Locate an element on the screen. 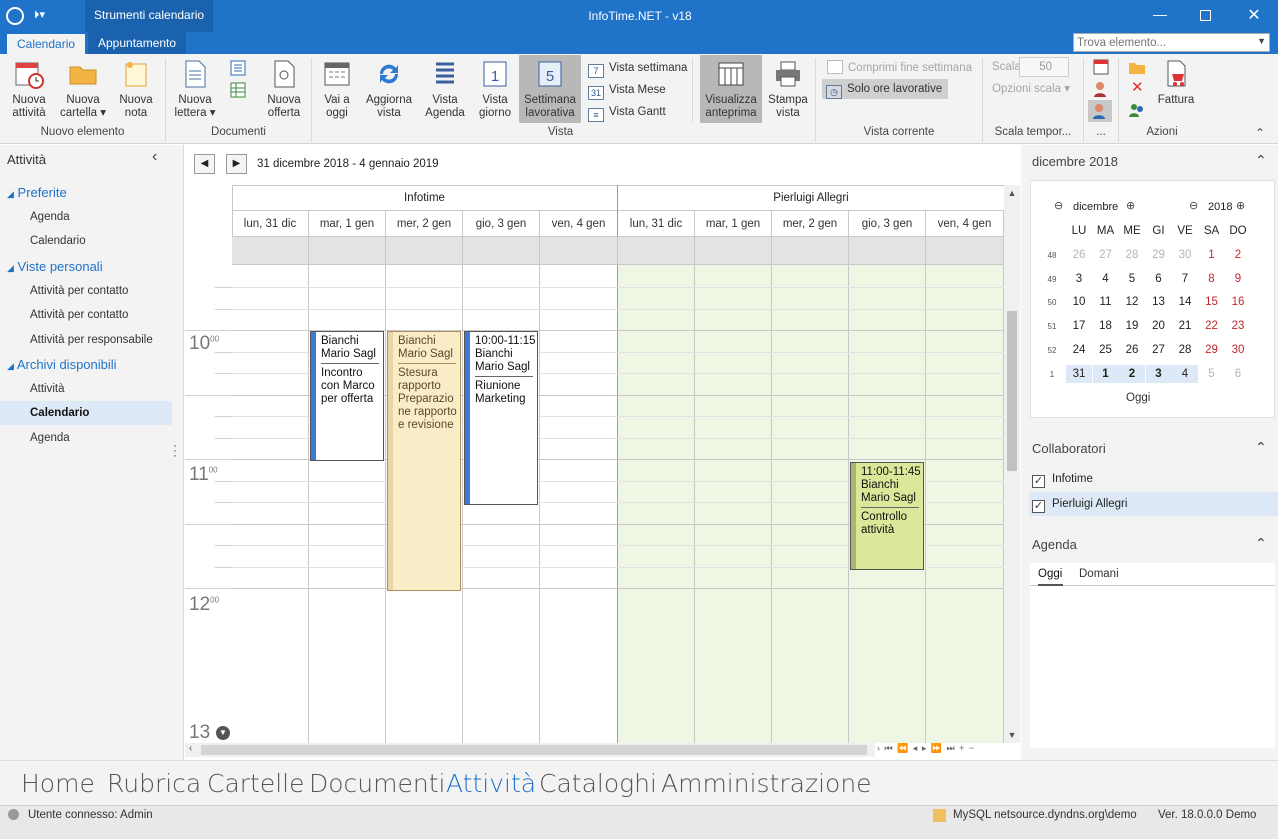  day-header: mer, 2 gen is located at coordinates (810, 224).